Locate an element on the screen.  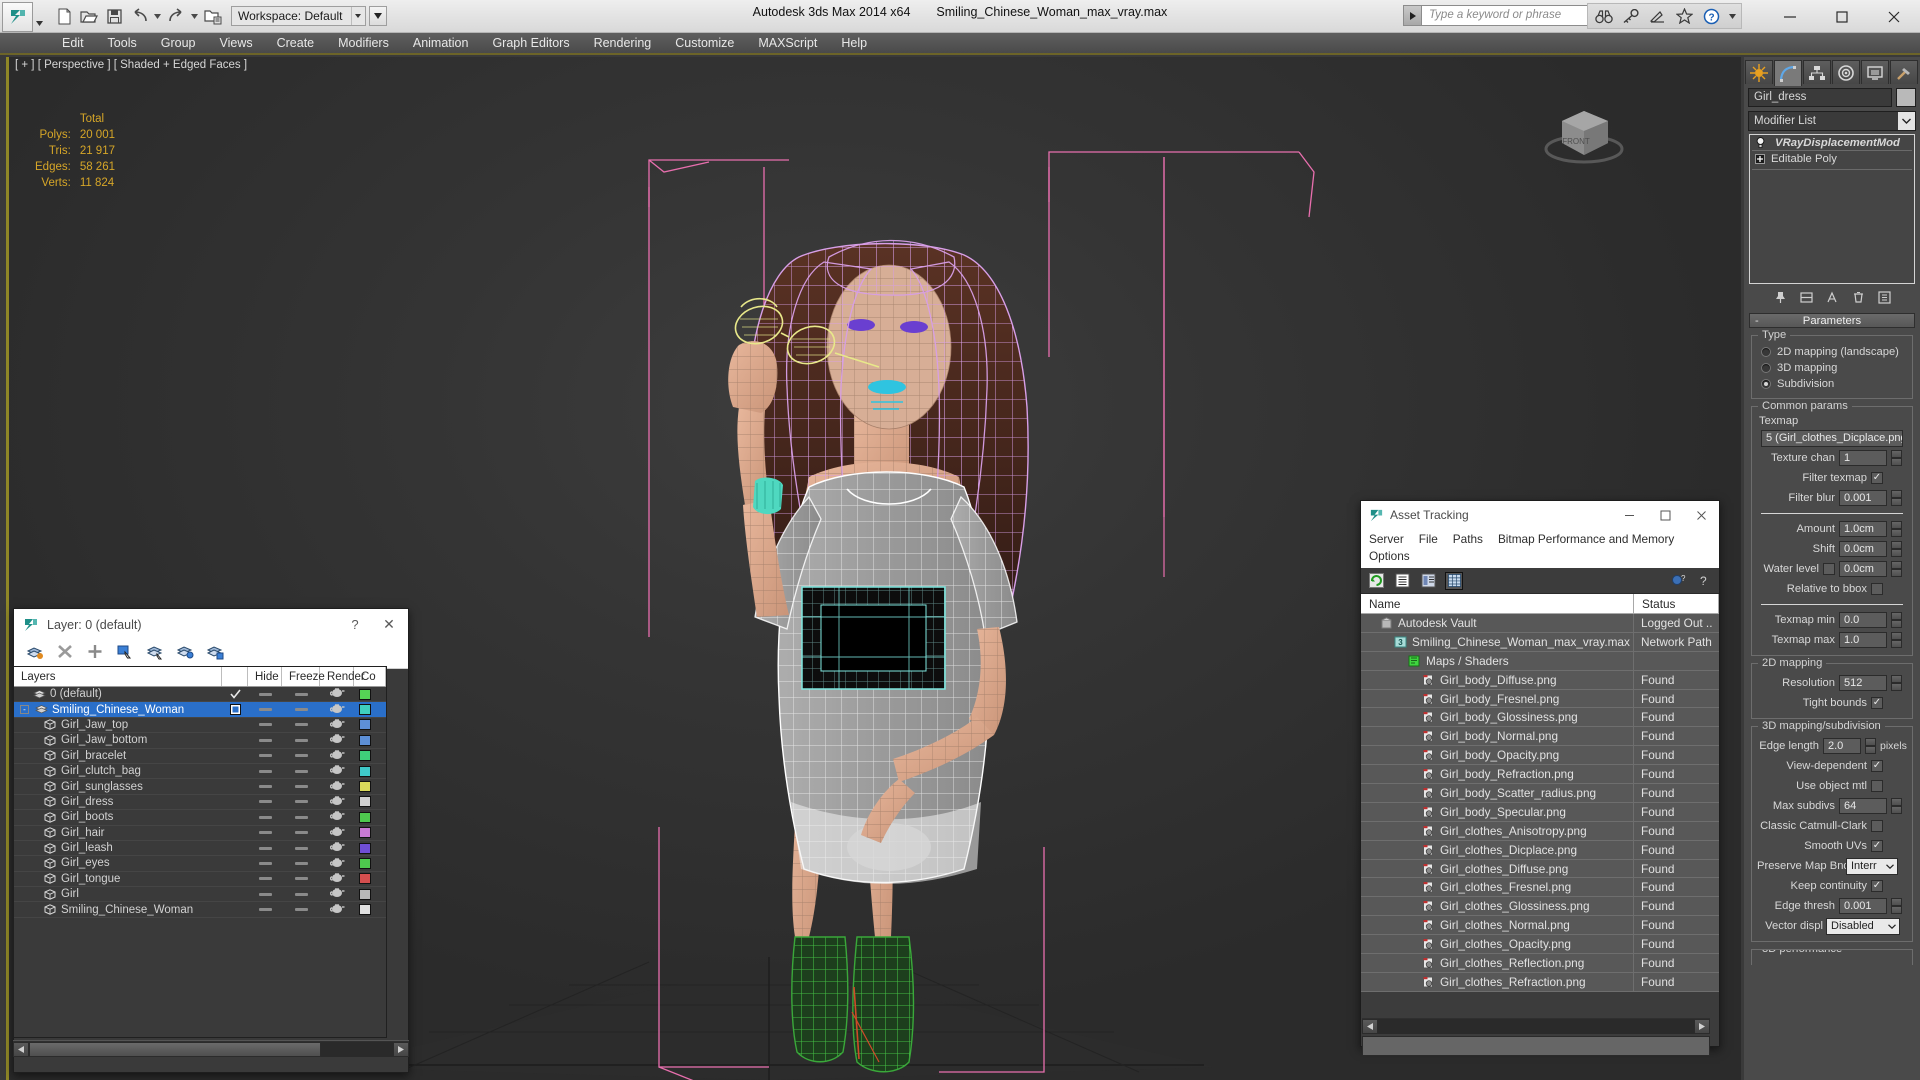
menu-item-create: Create is located at coordinates (296, 43).